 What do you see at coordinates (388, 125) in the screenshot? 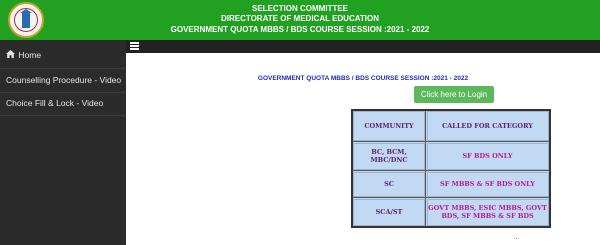
I see `column-header-community: COMMUNITY` at bounding box center [388, 125].